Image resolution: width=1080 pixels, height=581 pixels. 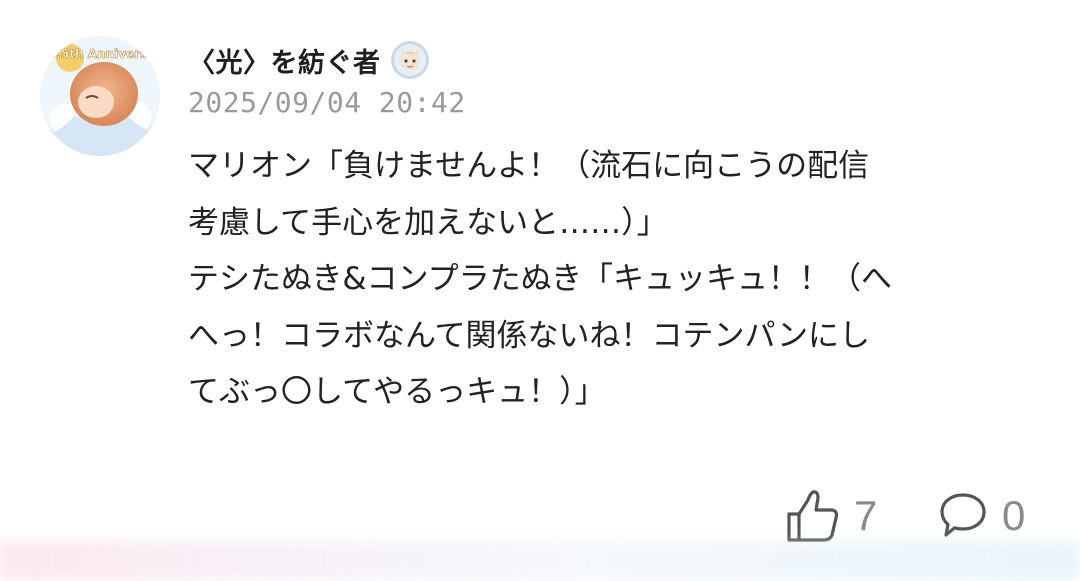 I want to click on comment-line: へっ！コラボなんて関係ないね！コテンパンにし, so click(x=529, y=335).